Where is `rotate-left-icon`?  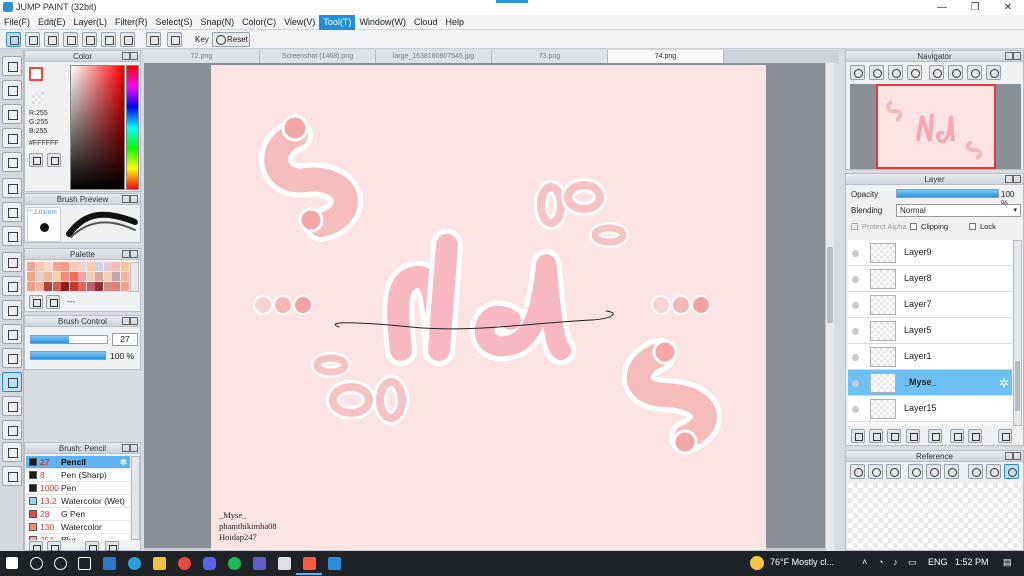 rotate-left-icon is located at coordinates (936, 72).